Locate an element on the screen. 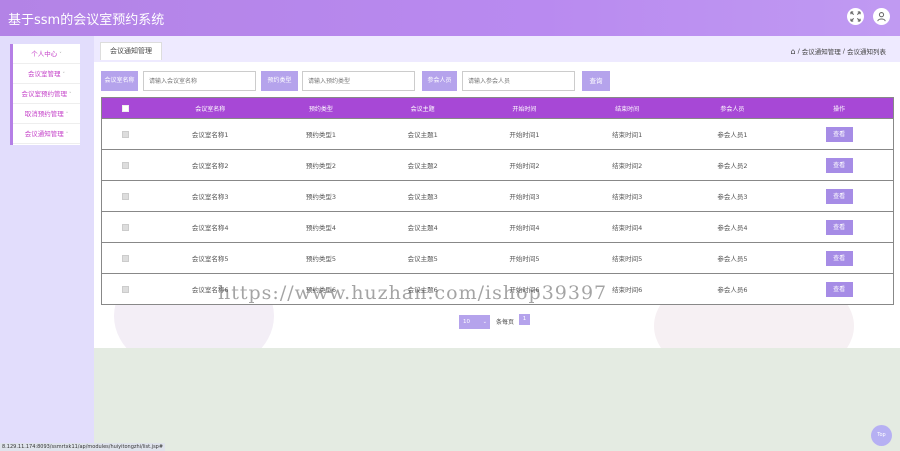  table-row: 会议室名称4 预约类型4 会议主题4 开始时间4 结束时间4 参会人员4 查看 is located at coordinates (497, 226).